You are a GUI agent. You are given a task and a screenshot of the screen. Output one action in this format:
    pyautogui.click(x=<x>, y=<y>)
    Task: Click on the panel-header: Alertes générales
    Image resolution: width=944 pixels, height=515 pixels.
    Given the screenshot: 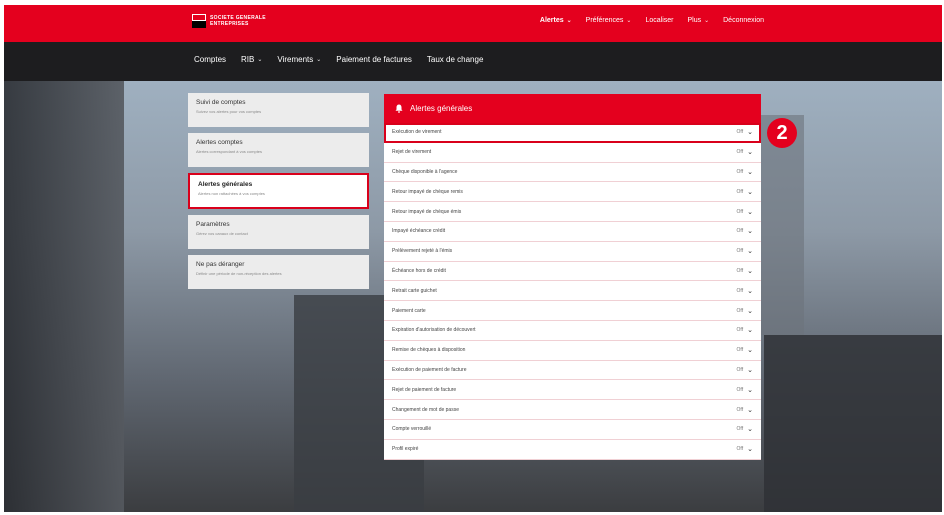 What is the action you would take?
    pyautogui.click(x=572, y=108)
    